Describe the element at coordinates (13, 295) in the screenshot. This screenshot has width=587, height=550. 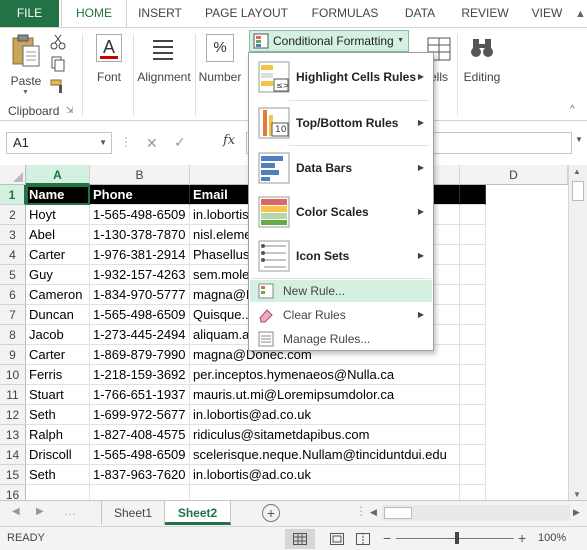
I see `row-header: 6` at that location.